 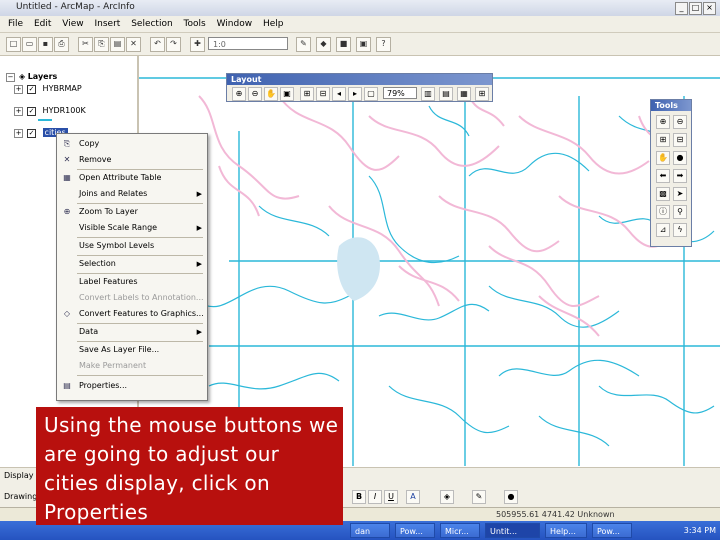 What do you see at coordinates (709, 8) in the screenshot?
I see `close-button: ×` at bounding box center [709, 8].